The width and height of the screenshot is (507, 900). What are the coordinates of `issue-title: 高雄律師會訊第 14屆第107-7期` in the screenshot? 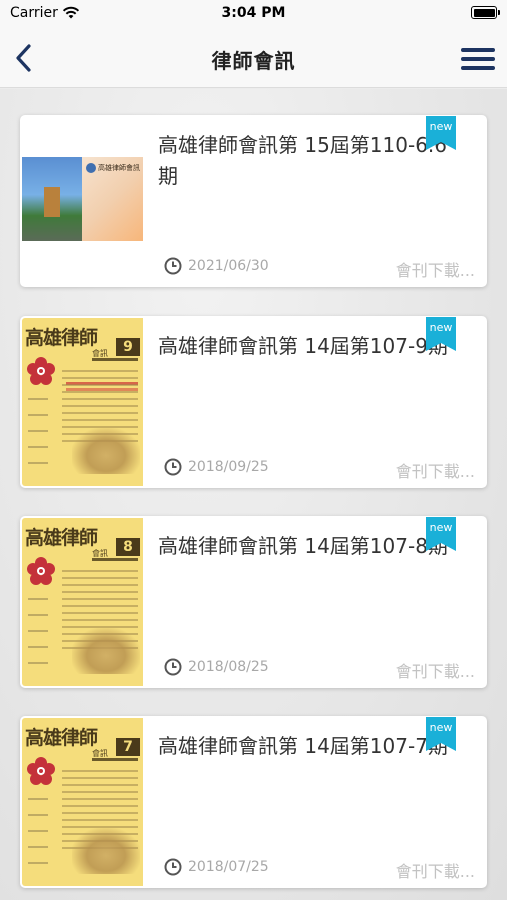 It's located at (303, 746).